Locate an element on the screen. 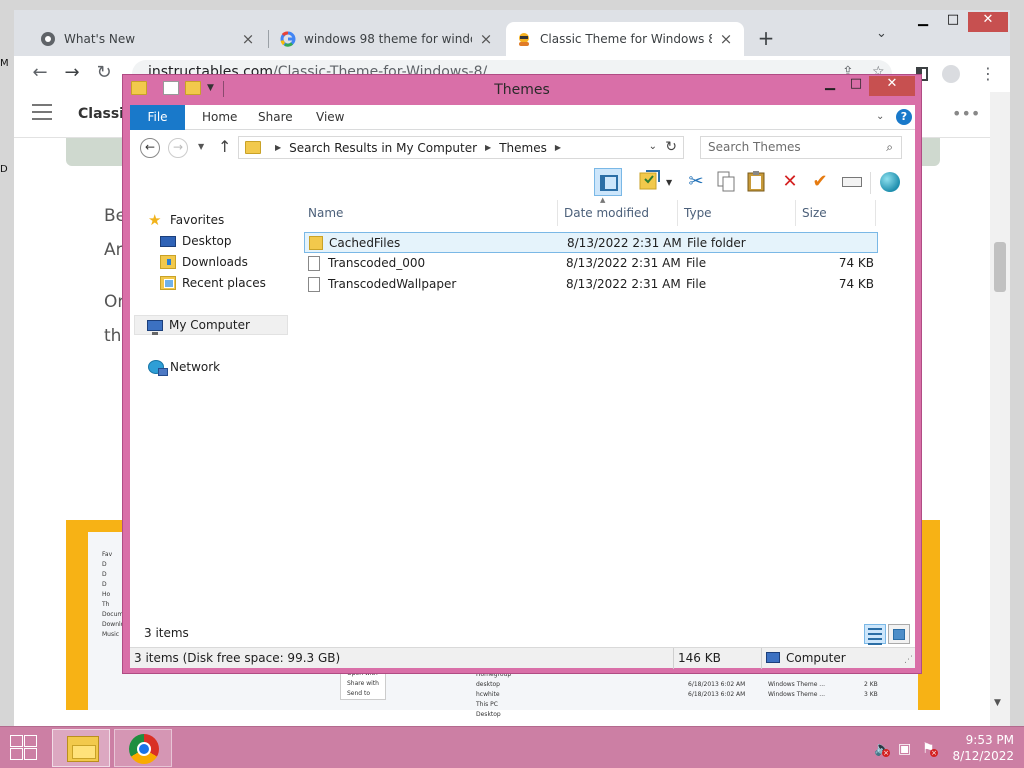 This screenshot has width=1024, height=768. recent-locations-icon: ▼ is located at coordinates (201, 146).